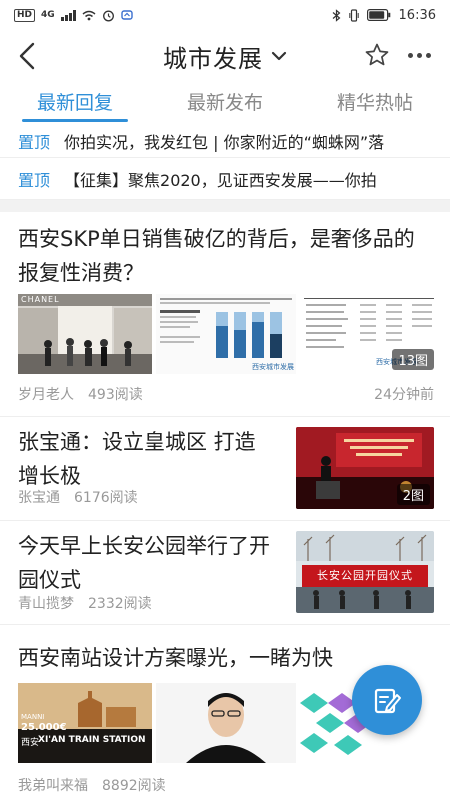 This screenshot has height=800, width=450. What do you see at coordinates (226, 394) in the screenshot?
I see `article-meta: 岁月老人 493阅读 24分钟前` at bounding box center [226, 394].